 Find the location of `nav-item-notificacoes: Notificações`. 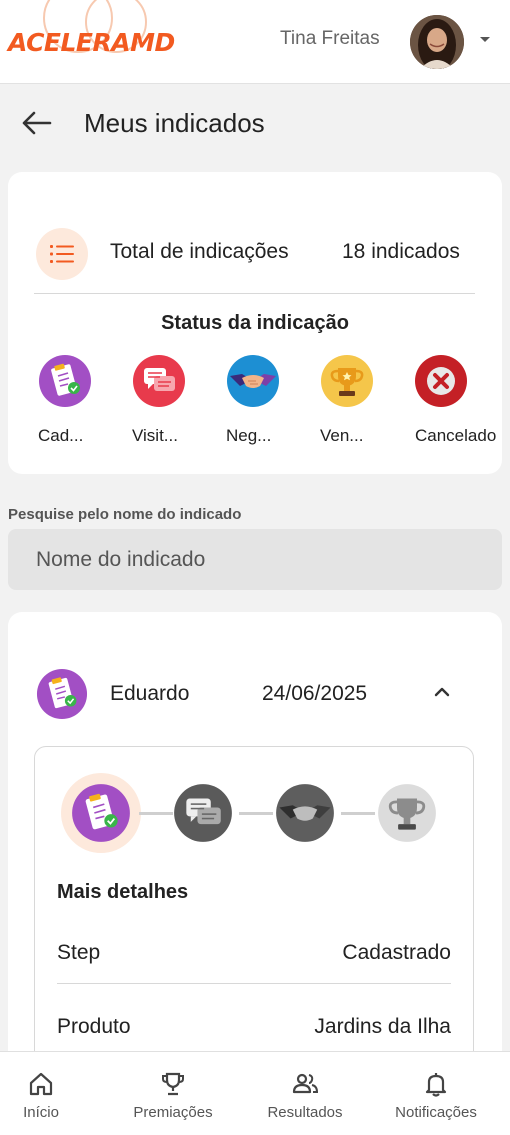

nav-item-notificacoes: Notificações is located at coordinates (436, 1093).